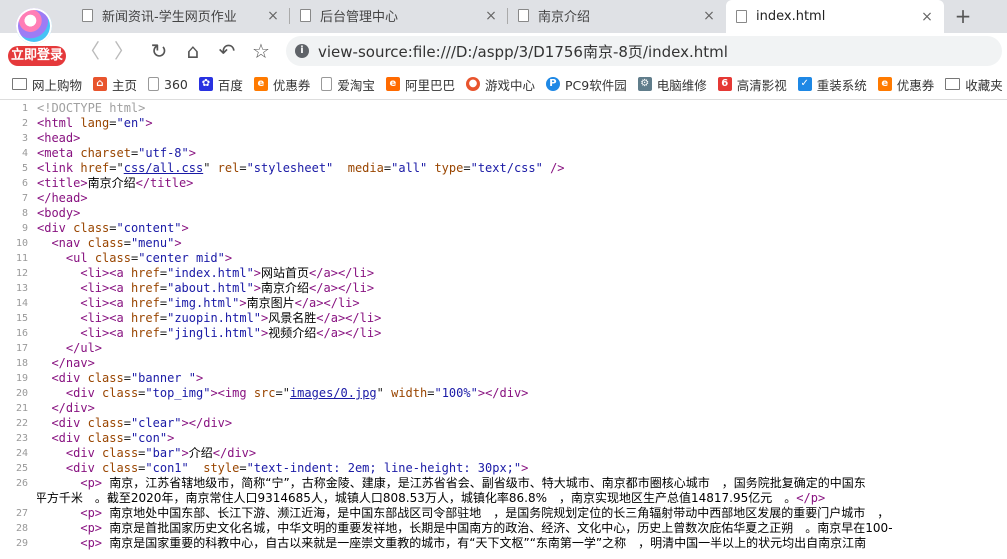 Image resolution: width=1007 pixels, height=559 pixels. Describe the element at coordinates (205, 84) in the screenshot. I see `baidu-icon: ✿` at that location.